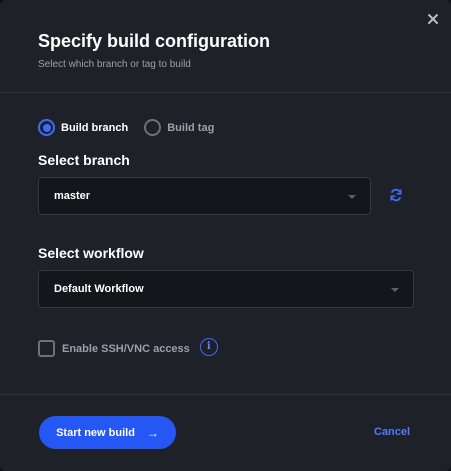 The width and height of the screenshot is (451, 471). What do you see at coordinates (134, 127) in the screenshot?
I see `build-type-radio-group: Build branch Build tag` at bounding box center [134, 127].